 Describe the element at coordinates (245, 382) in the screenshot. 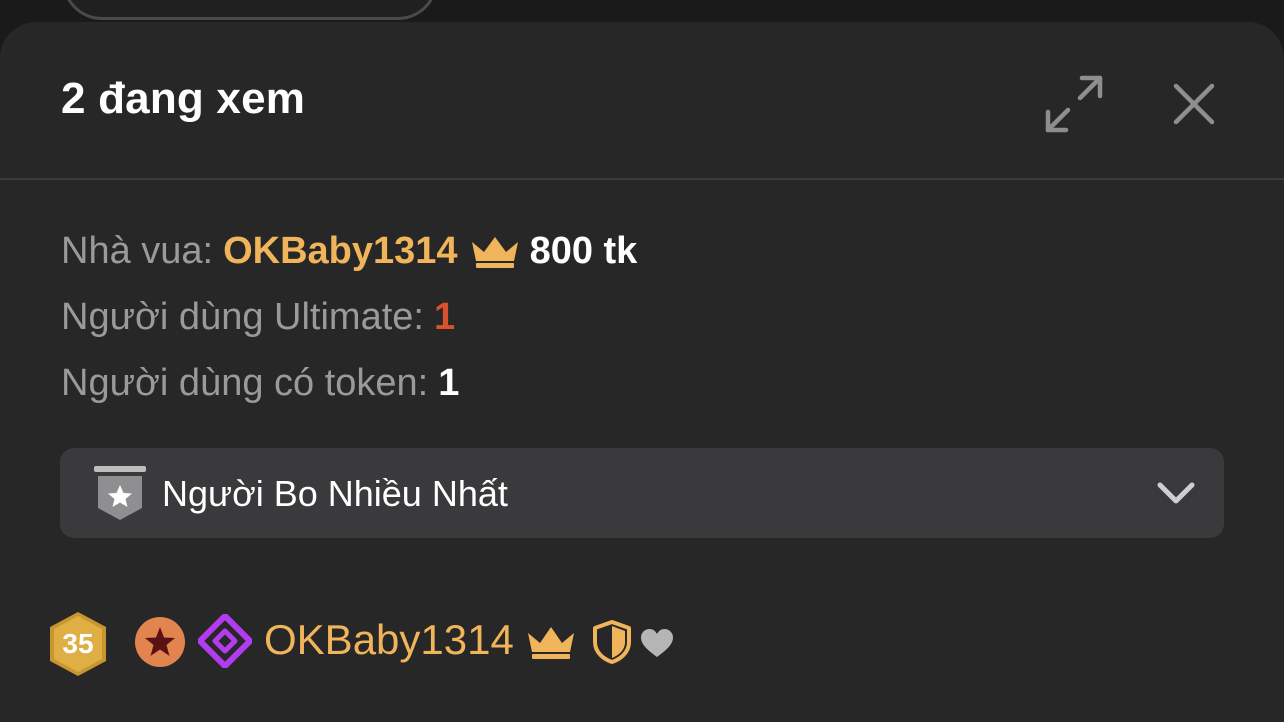

I see `token-users-label: Người dùng có token:` at that location.